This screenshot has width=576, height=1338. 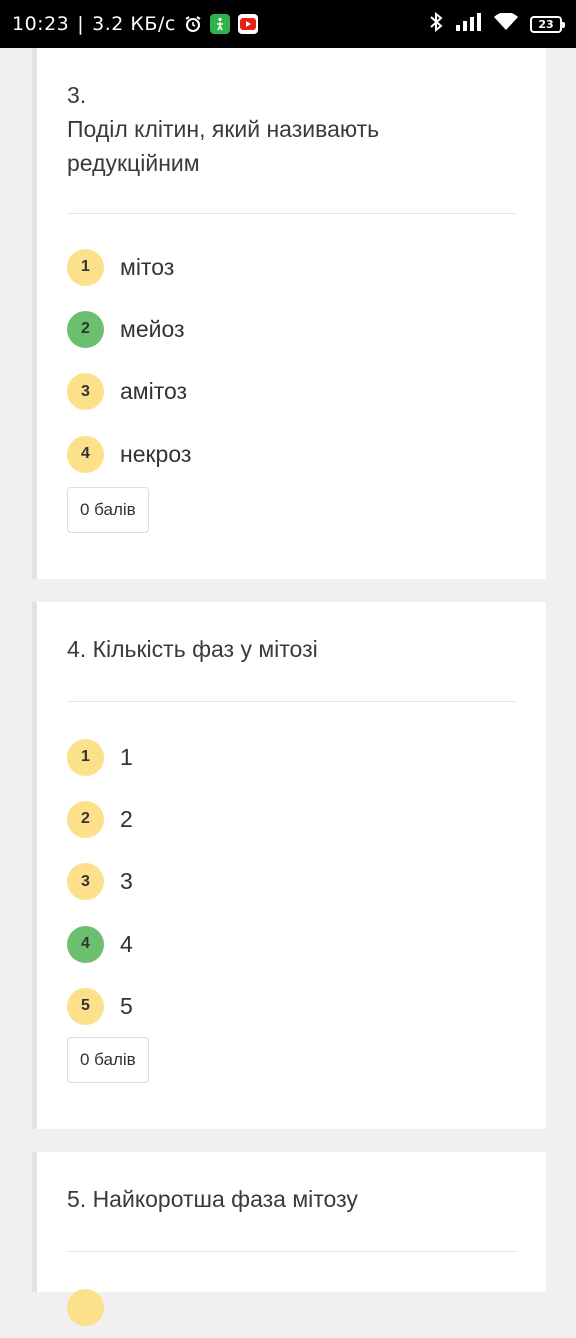 I want to click on status-bar-right: 23, so click(x=496, y=23).